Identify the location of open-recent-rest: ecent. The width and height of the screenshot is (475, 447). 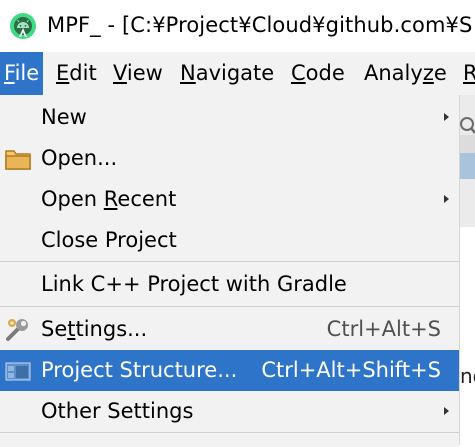
(147, 199).